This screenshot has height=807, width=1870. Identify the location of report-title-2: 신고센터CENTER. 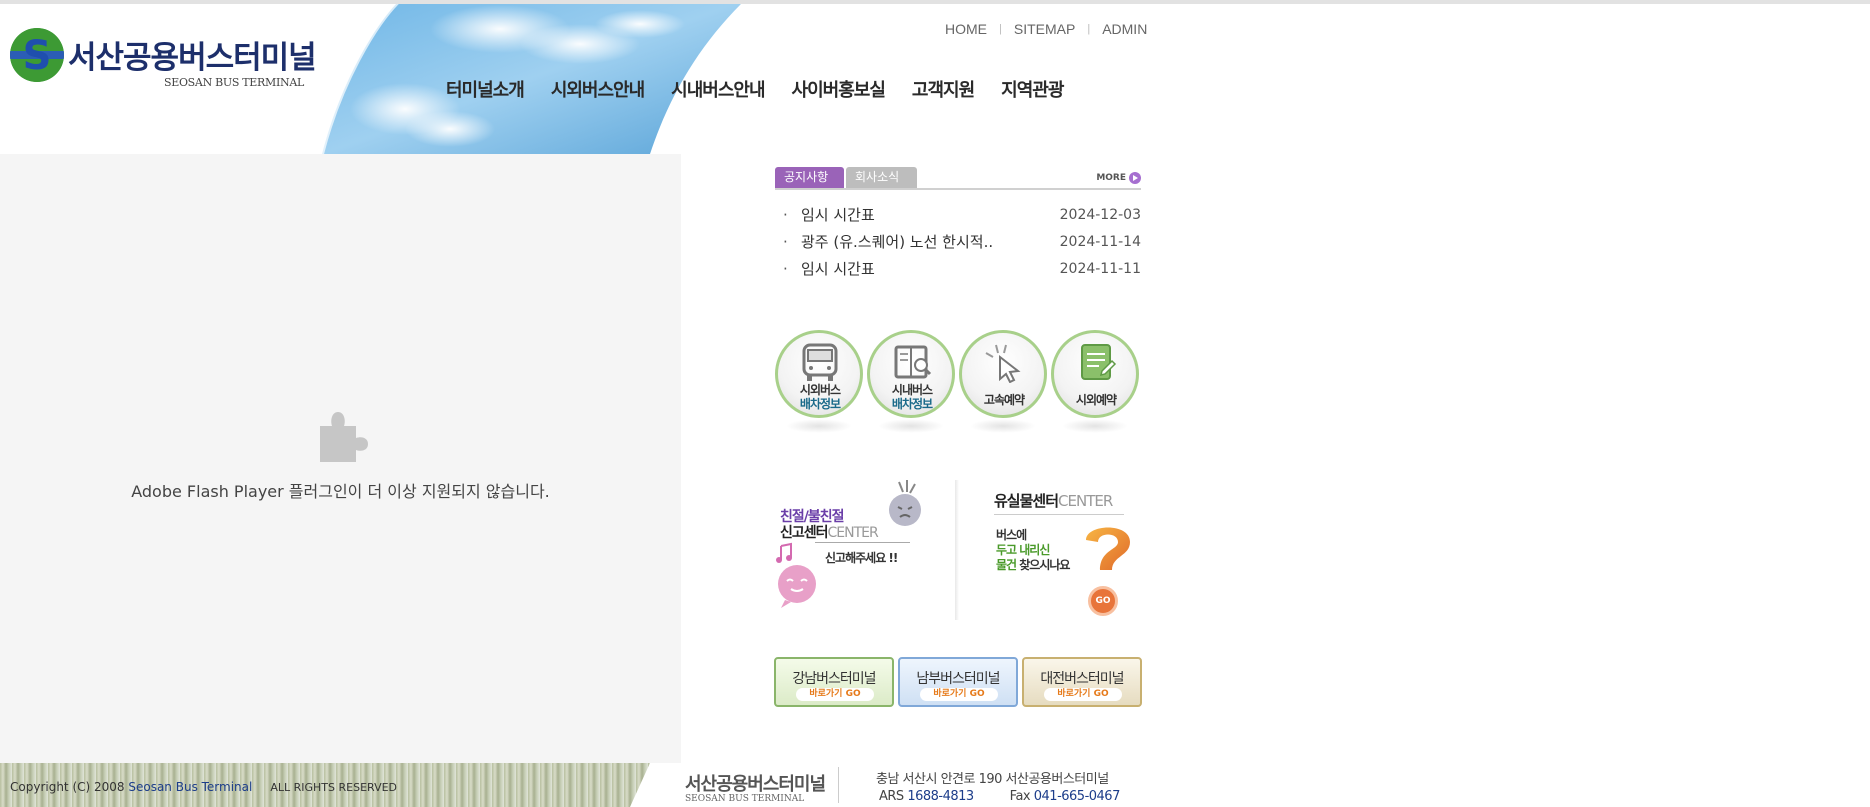
(829, 532).